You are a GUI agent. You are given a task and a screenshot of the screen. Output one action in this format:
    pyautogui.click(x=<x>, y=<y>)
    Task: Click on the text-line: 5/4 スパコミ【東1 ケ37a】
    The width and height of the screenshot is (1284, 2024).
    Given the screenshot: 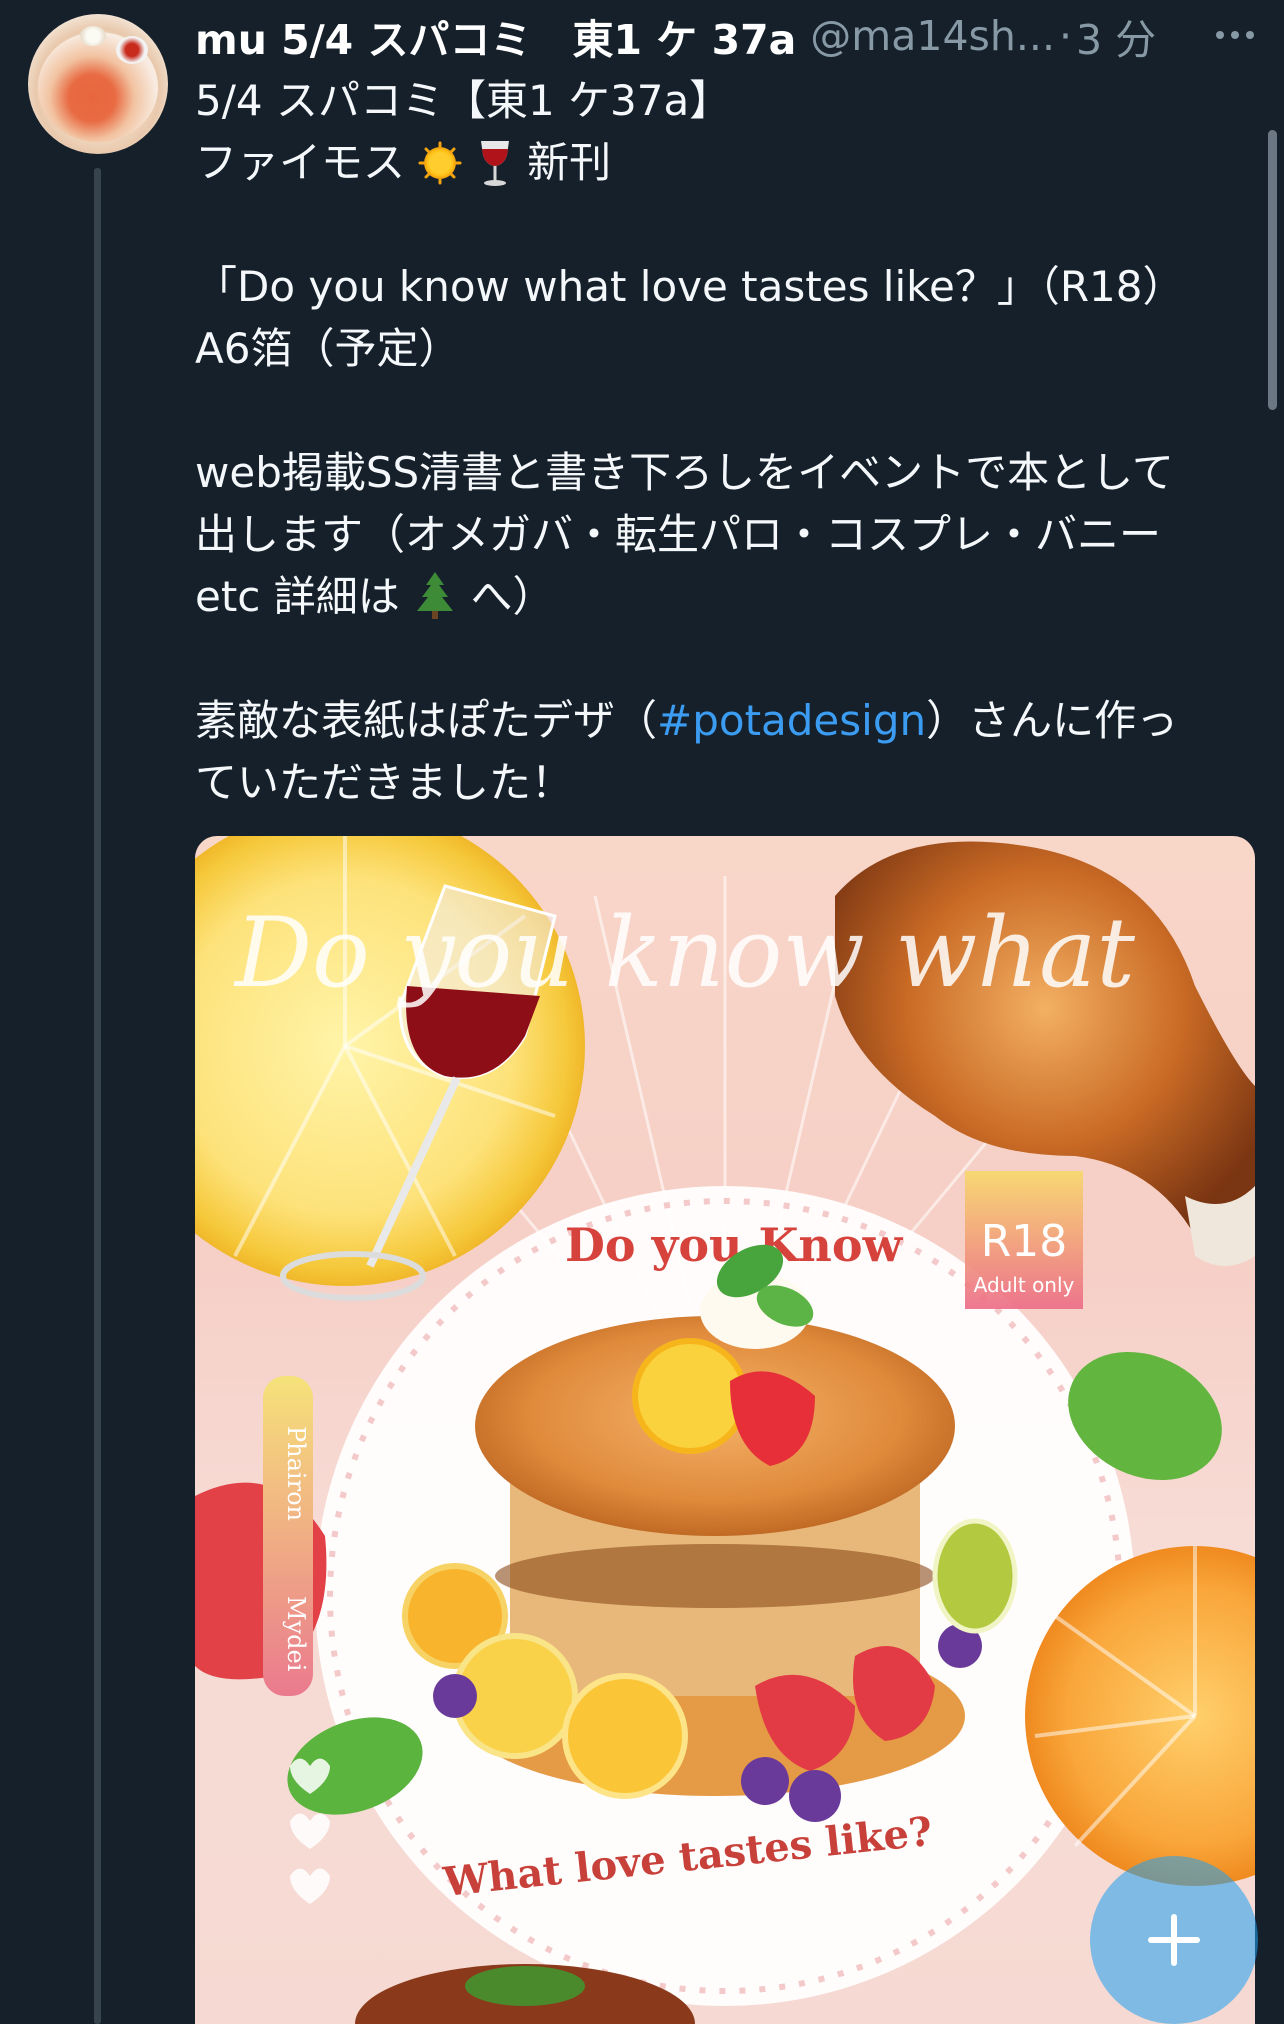 What is the action you would take?
    pyautogui.click(x=463, y=100)
    